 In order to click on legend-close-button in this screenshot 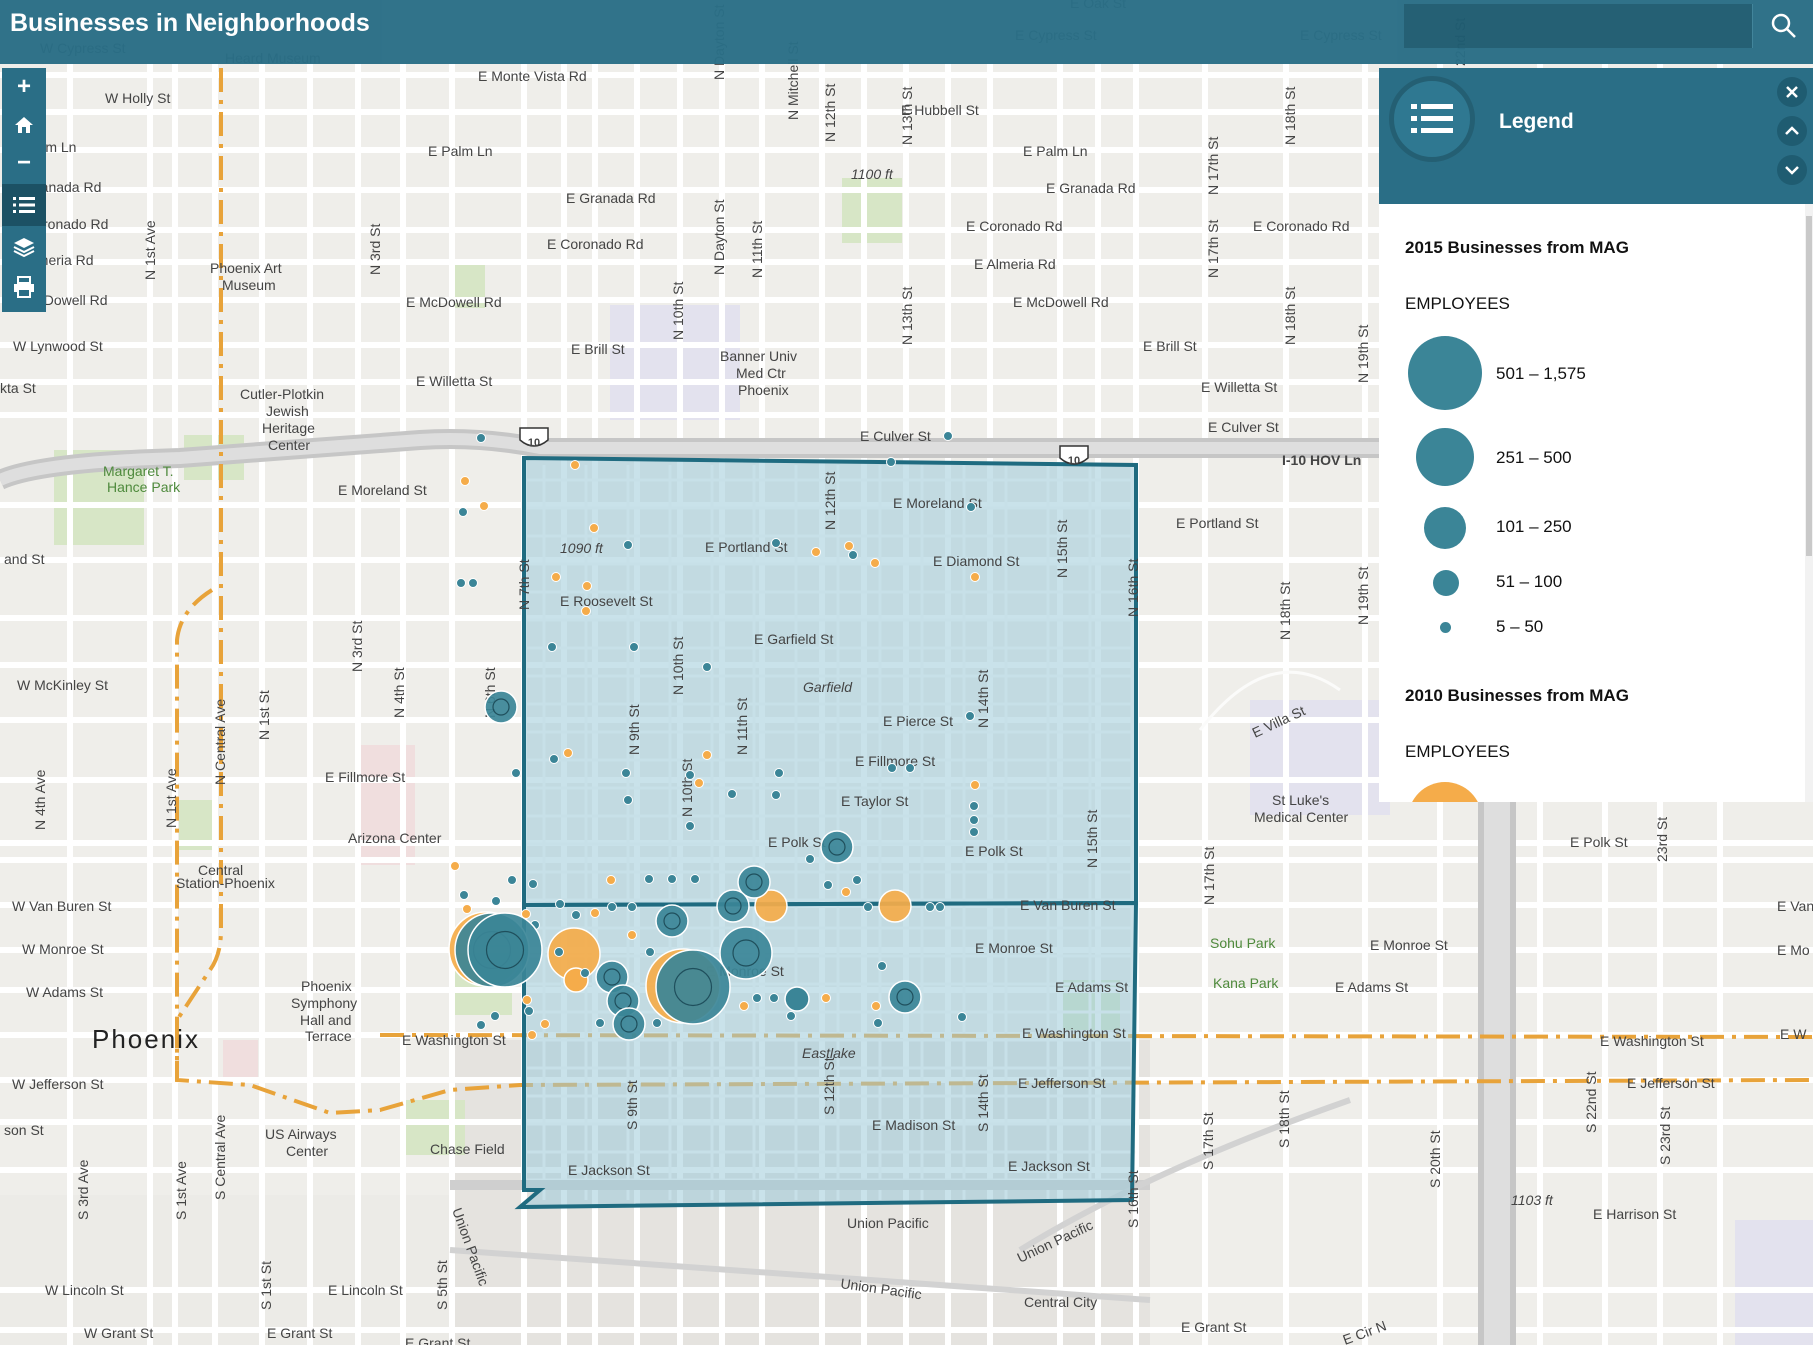, I will do `click(1792, 92)`.